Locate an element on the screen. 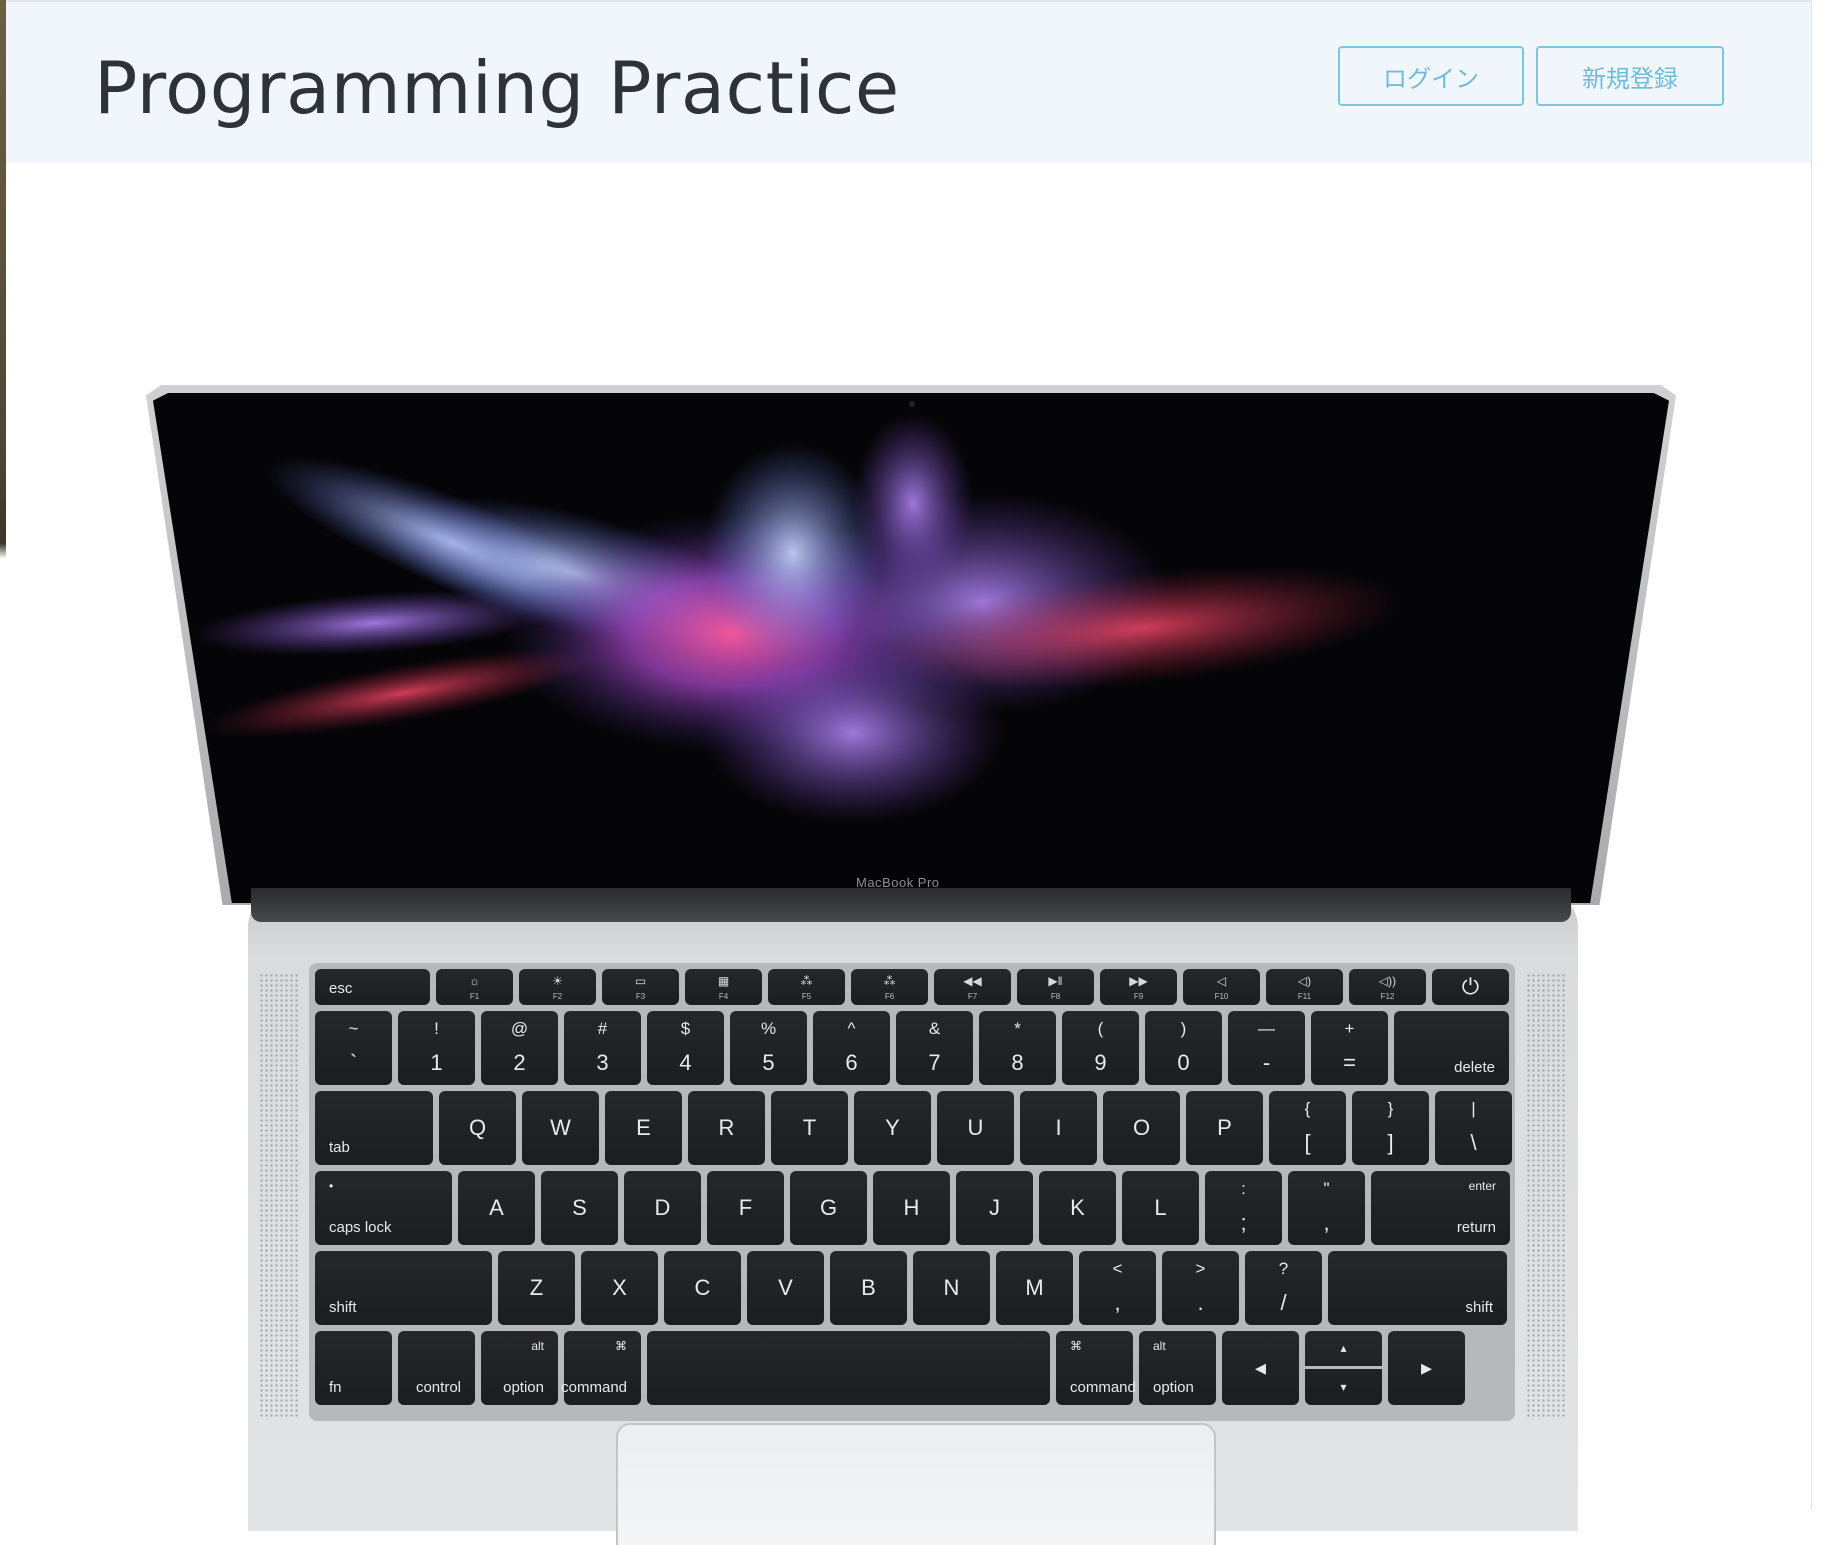  key: Z is located at coordinates (536, 1288).